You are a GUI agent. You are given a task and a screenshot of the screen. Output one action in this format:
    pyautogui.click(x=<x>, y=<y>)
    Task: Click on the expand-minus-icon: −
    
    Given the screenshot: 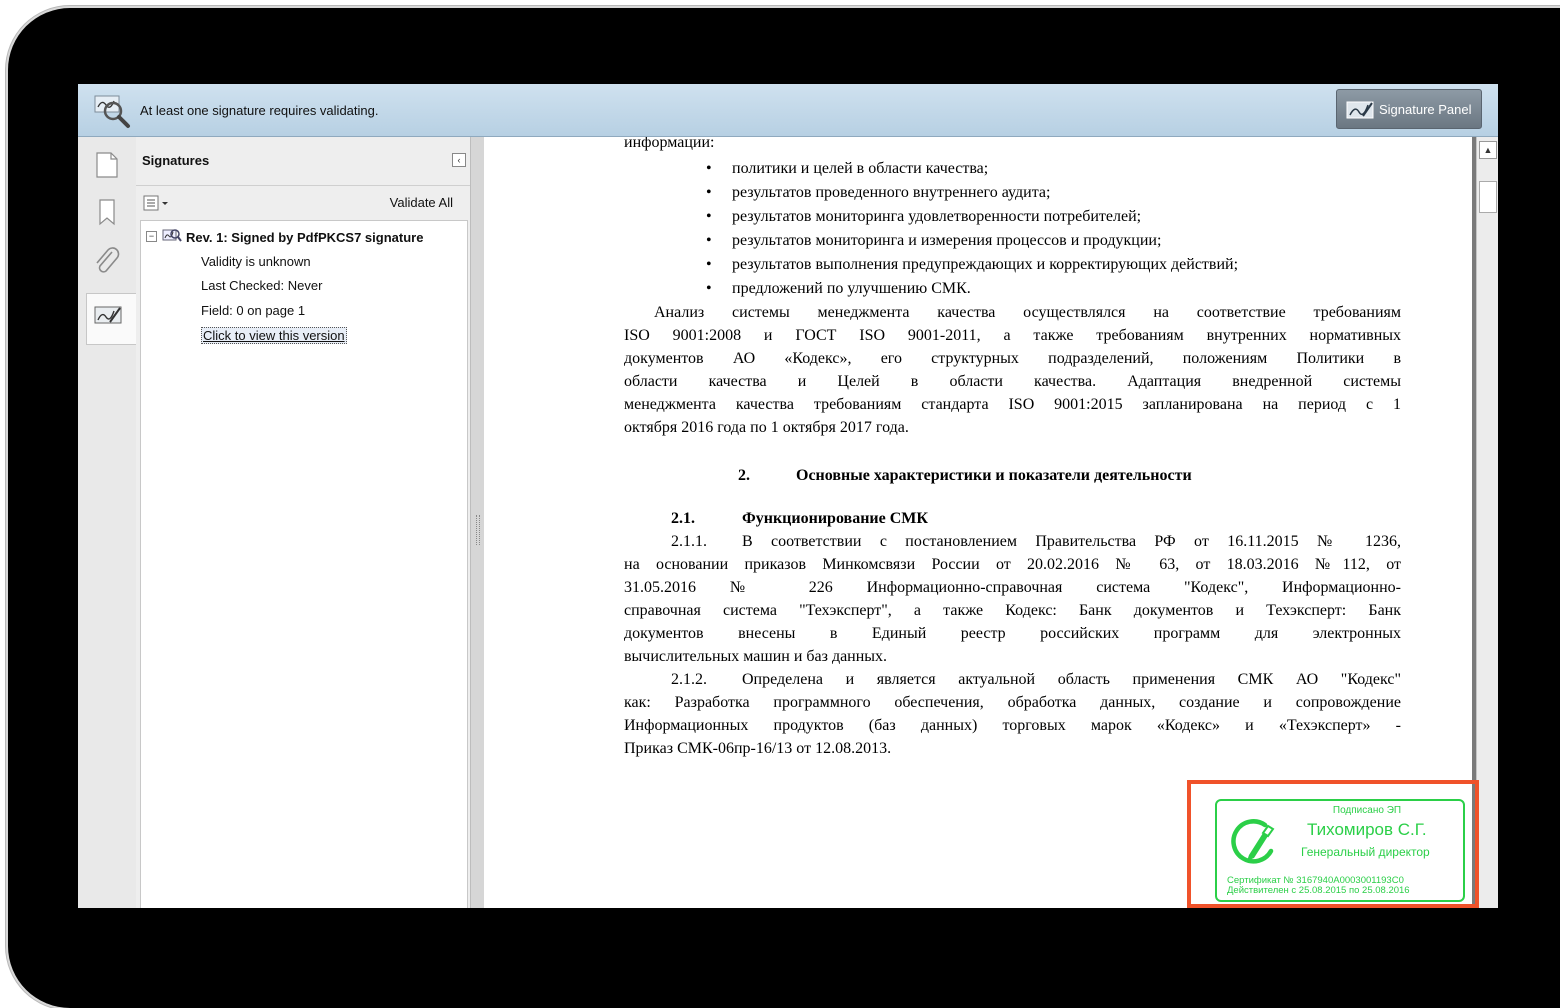 What is the action you would take?
    pyautogui.click(x=151, y=236)
    